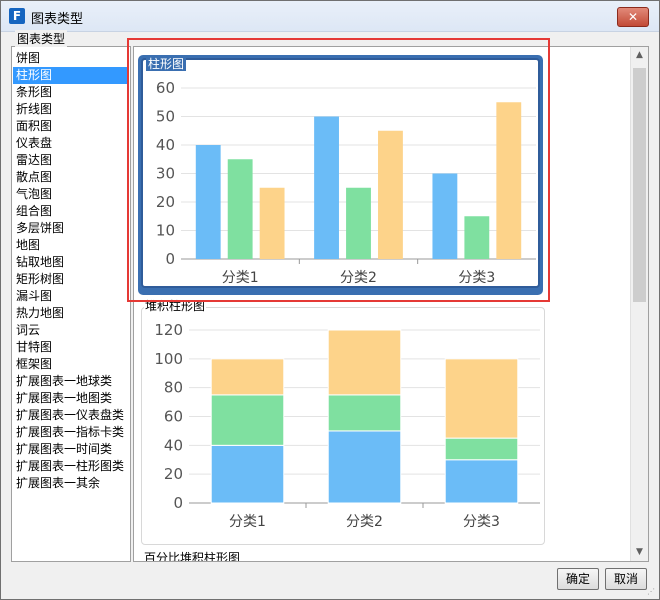 This screenshot has width=660, height=600. What do you see at coordinates (364, 522) in the screenshot?
I see `x-tick-label: 分类2` at bounding box center [364, 522].